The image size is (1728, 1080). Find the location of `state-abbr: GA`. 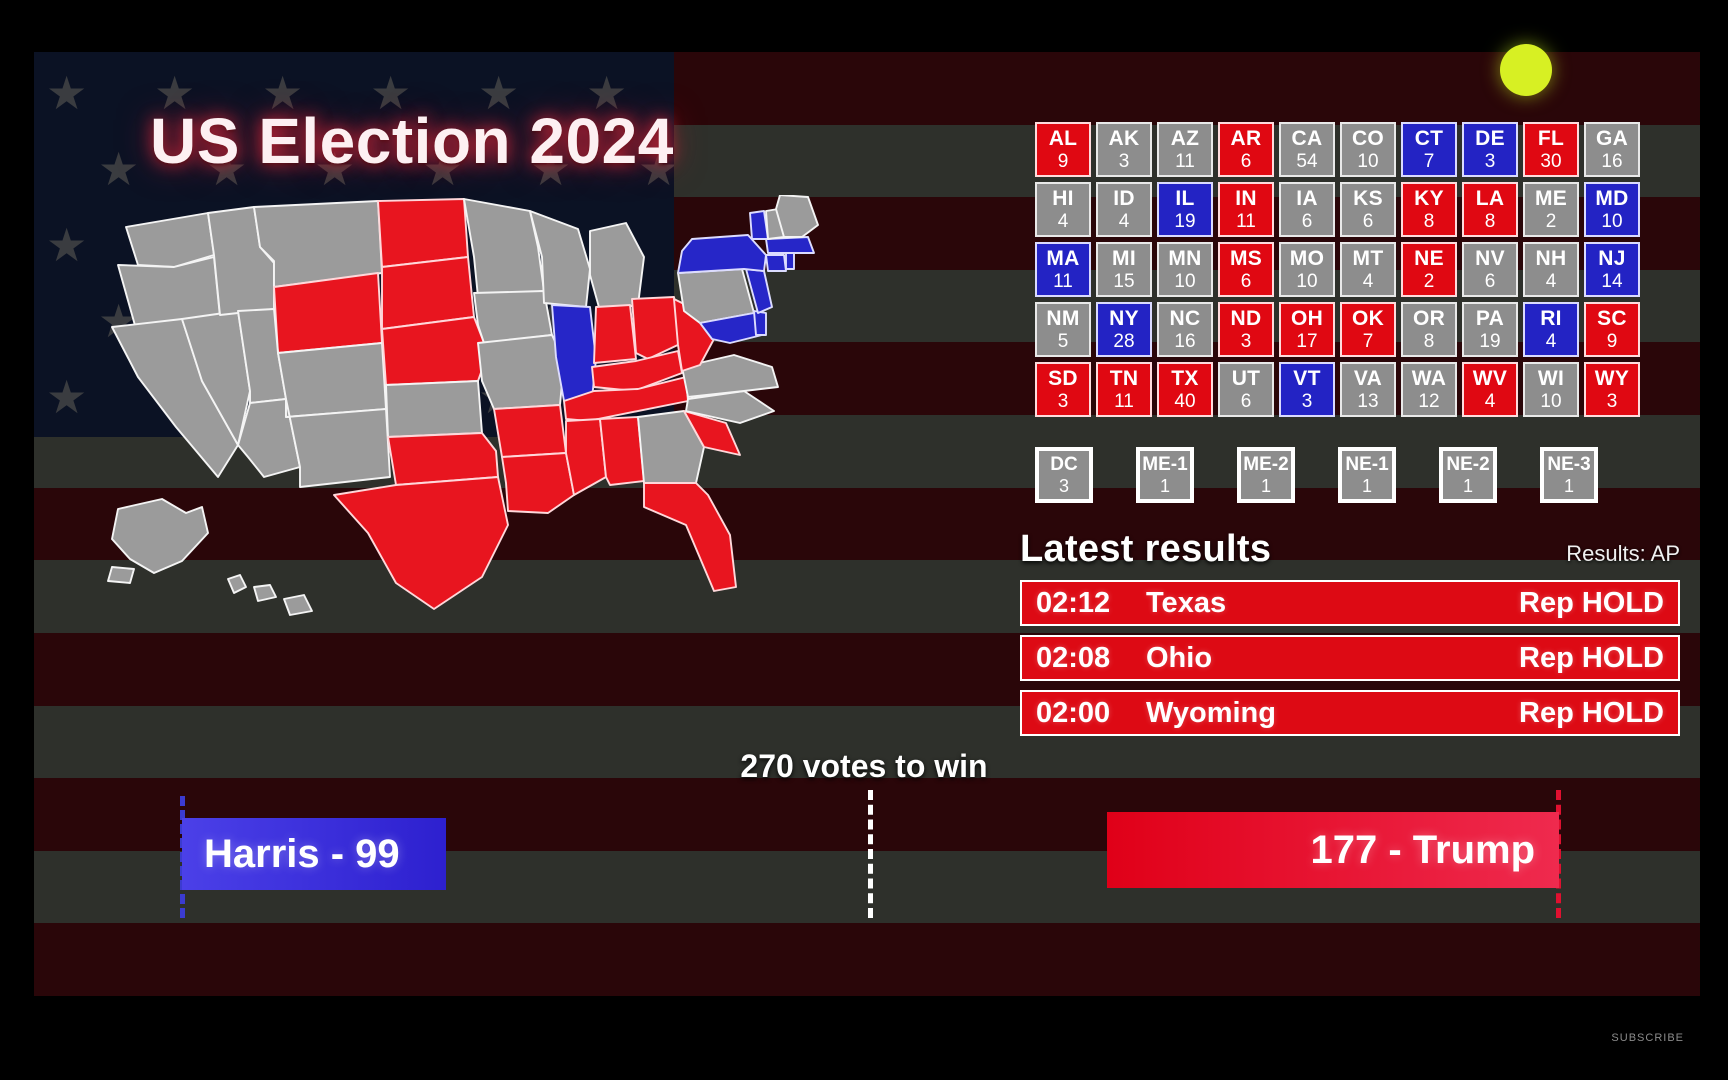

state-abbr: GA is located at coordinates (1612, 138).